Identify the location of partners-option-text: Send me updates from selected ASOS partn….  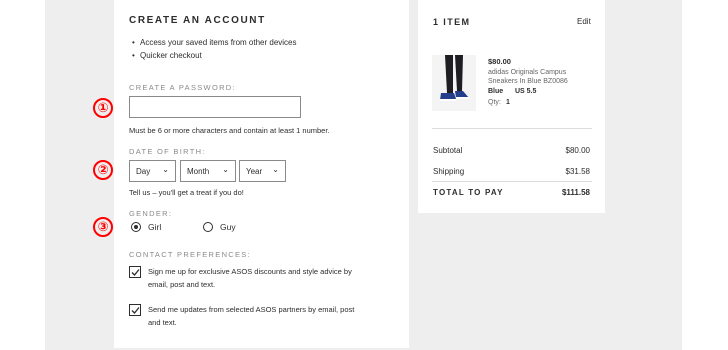
(251, 316).